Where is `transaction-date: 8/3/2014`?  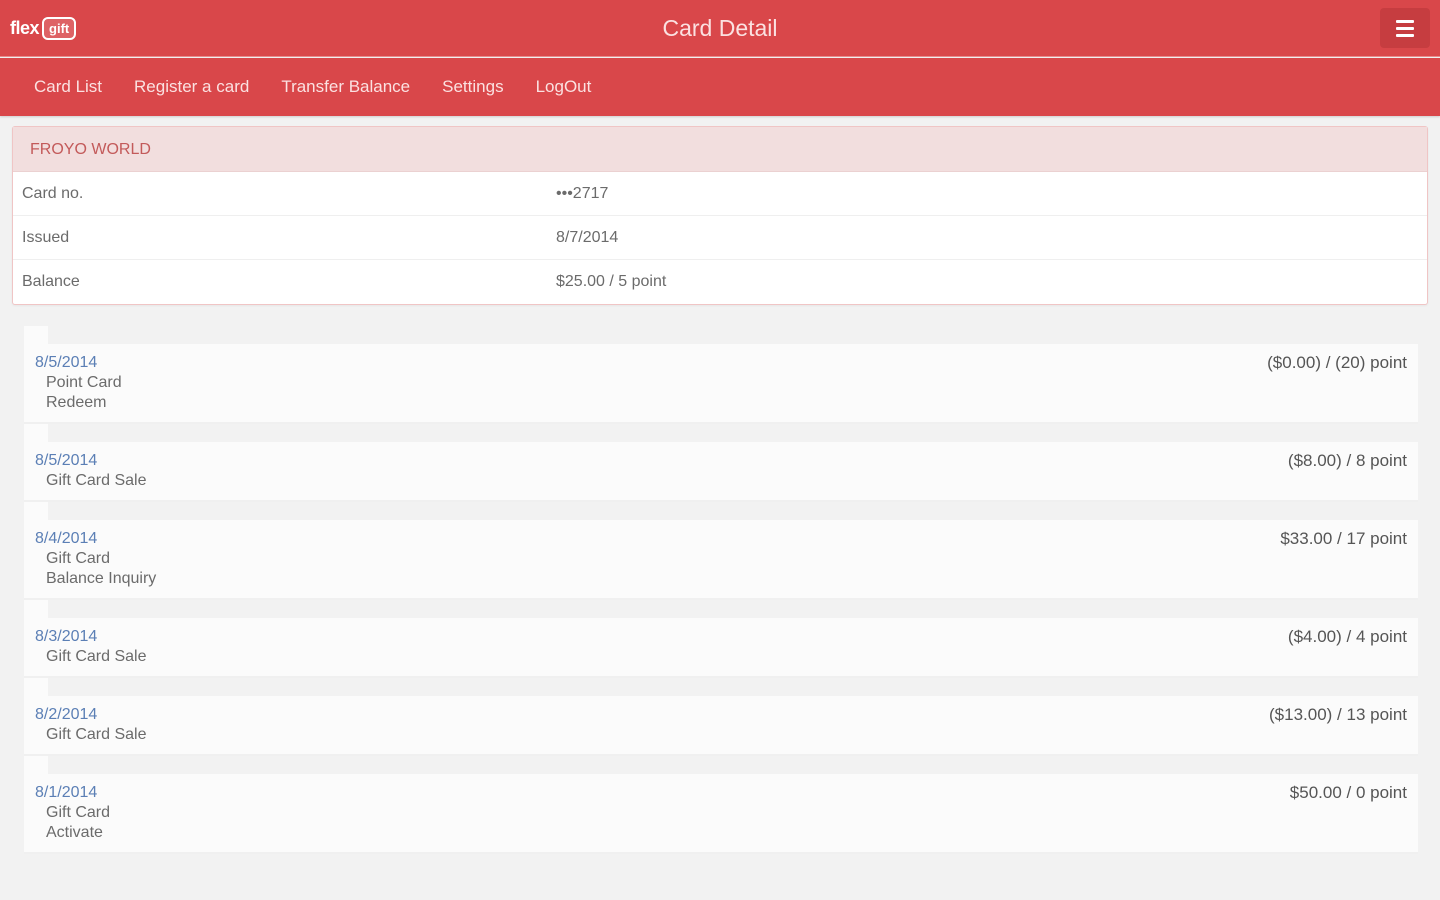
transaction-date: 8/3/2014 is located at coordinates (721, 637).